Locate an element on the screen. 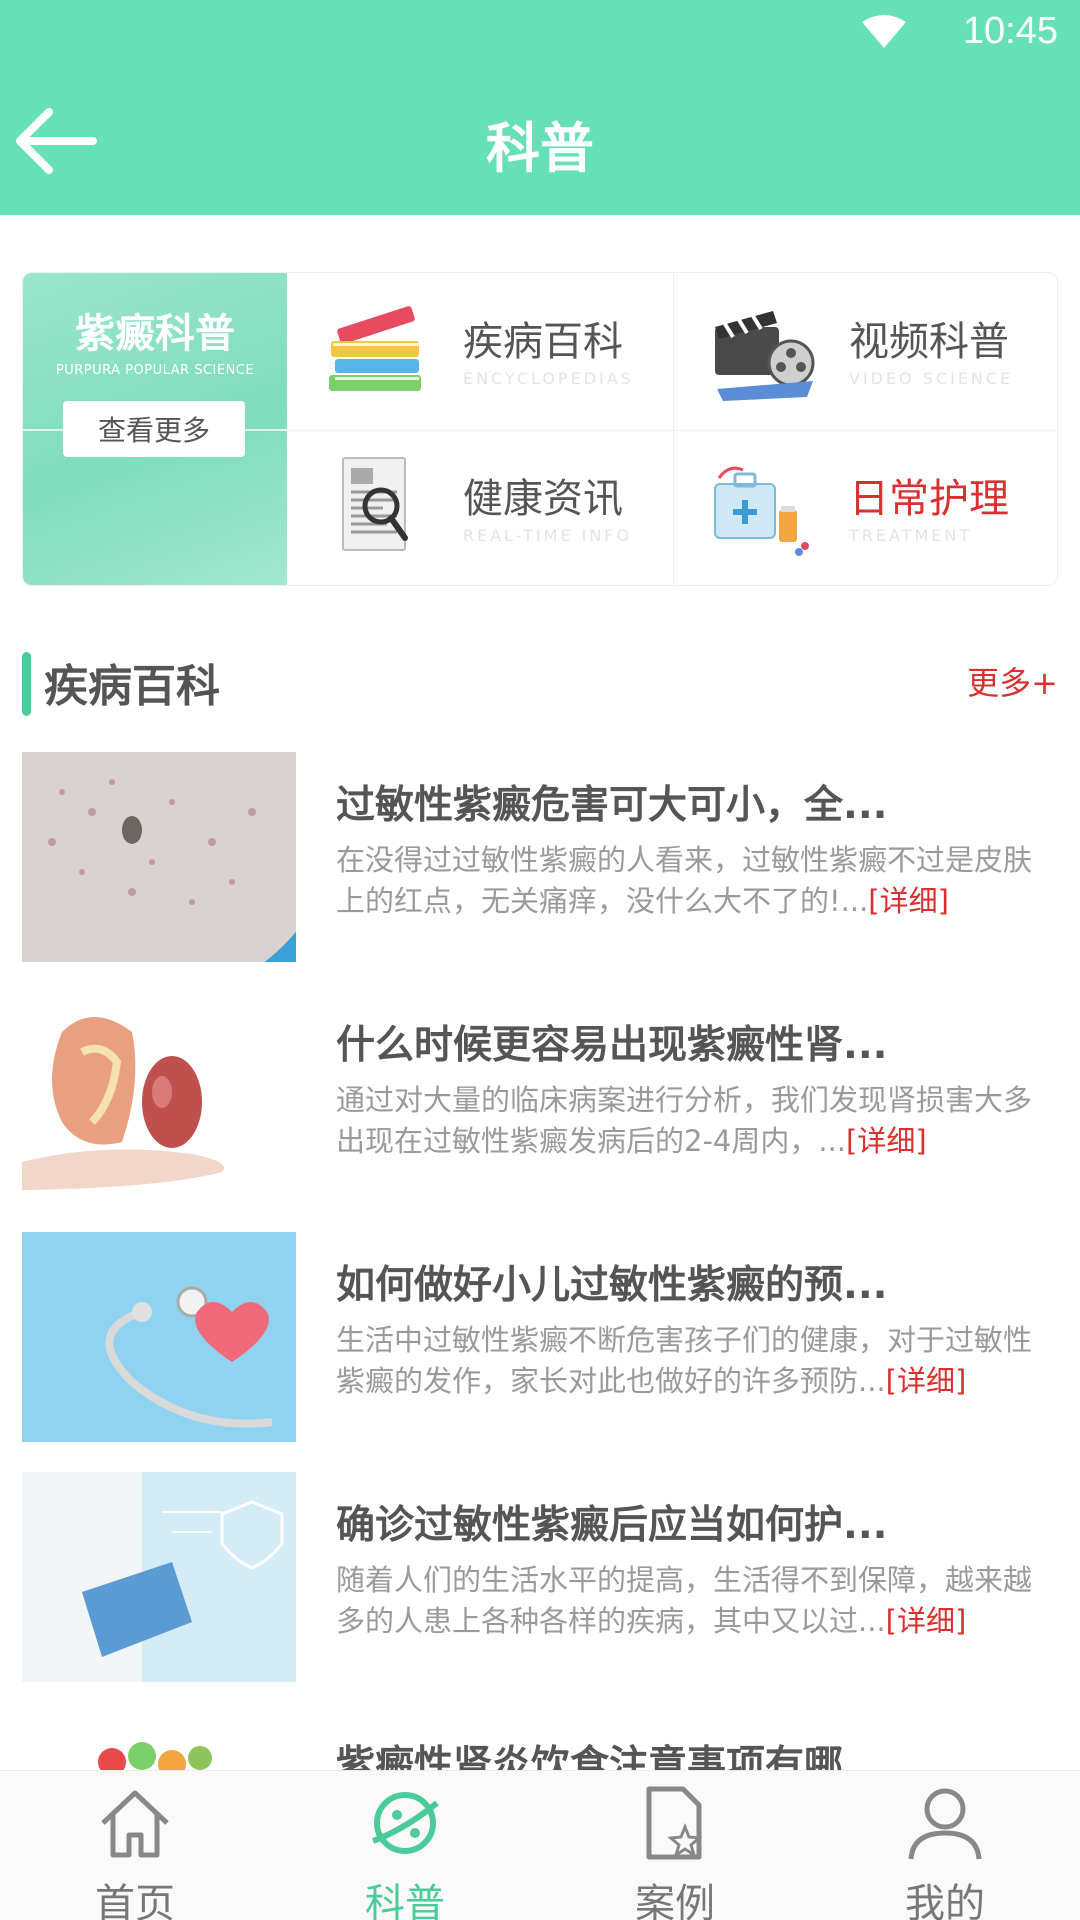  more-link: 更多+ is located at coordinates (1012, 681).